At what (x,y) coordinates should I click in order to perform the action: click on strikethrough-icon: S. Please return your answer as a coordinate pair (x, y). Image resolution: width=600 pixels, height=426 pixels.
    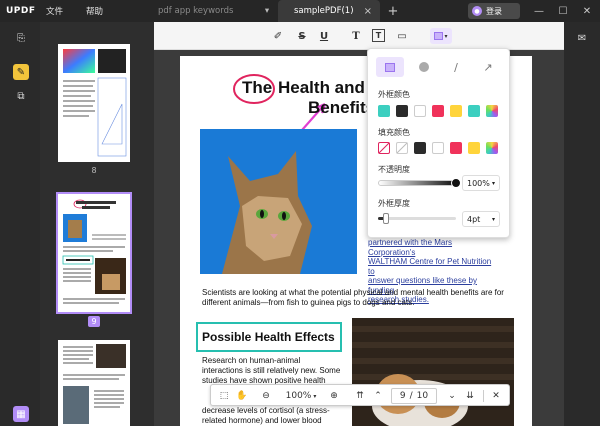
    Looking at the image, I should click on (302, 36).